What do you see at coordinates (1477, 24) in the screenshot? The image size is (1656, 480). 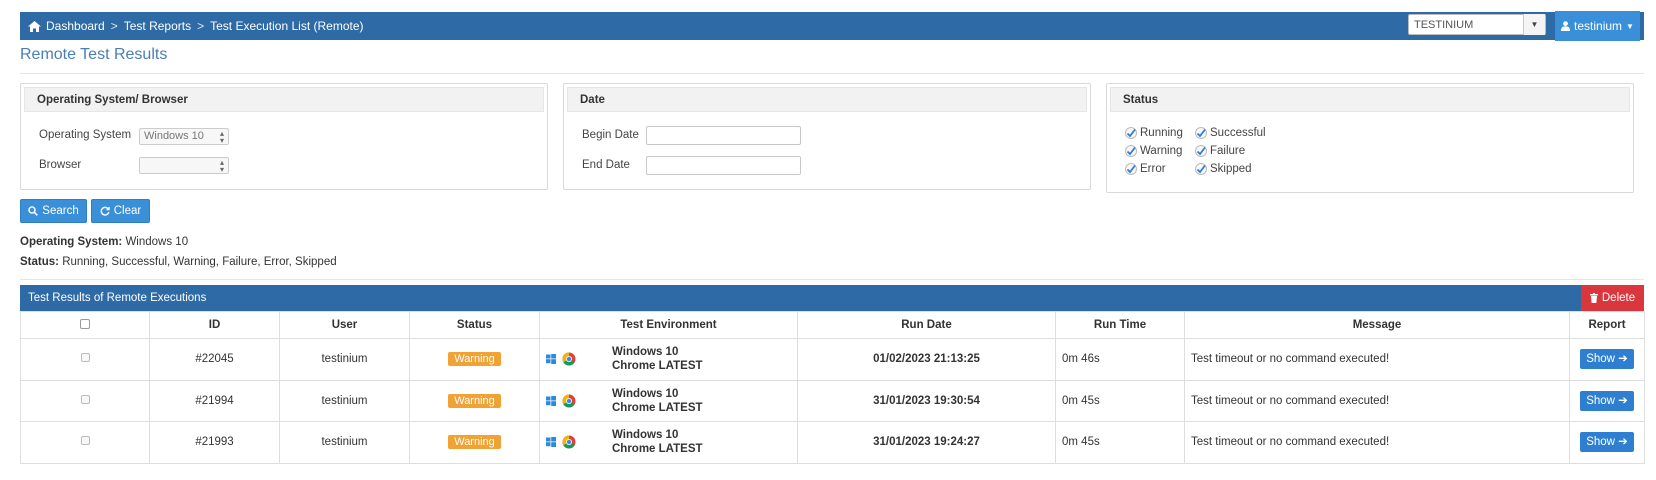 I see `project-select: TESTINIUM ▼` at bounding box center [1477, 24].